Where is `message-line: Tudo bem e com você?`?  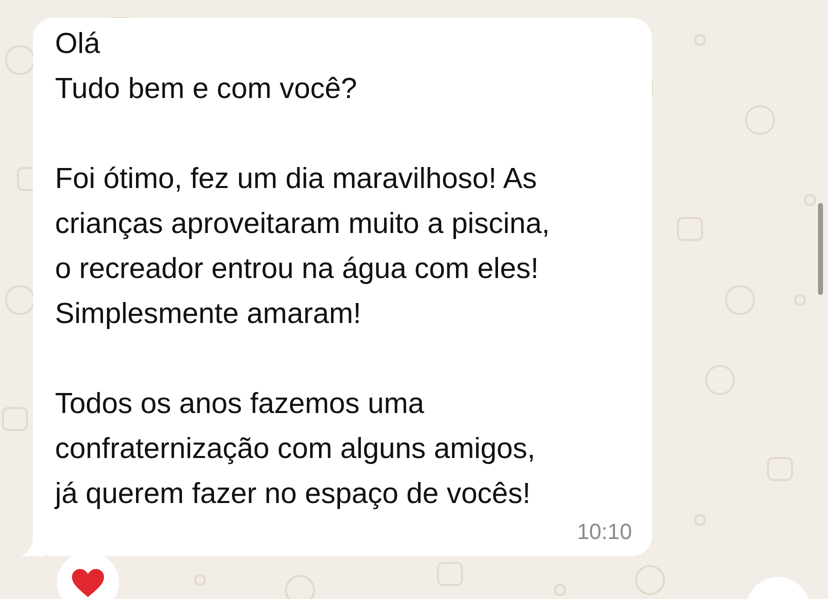 message-line: Tudo bem e com você? is located at coordinates (206, 89).